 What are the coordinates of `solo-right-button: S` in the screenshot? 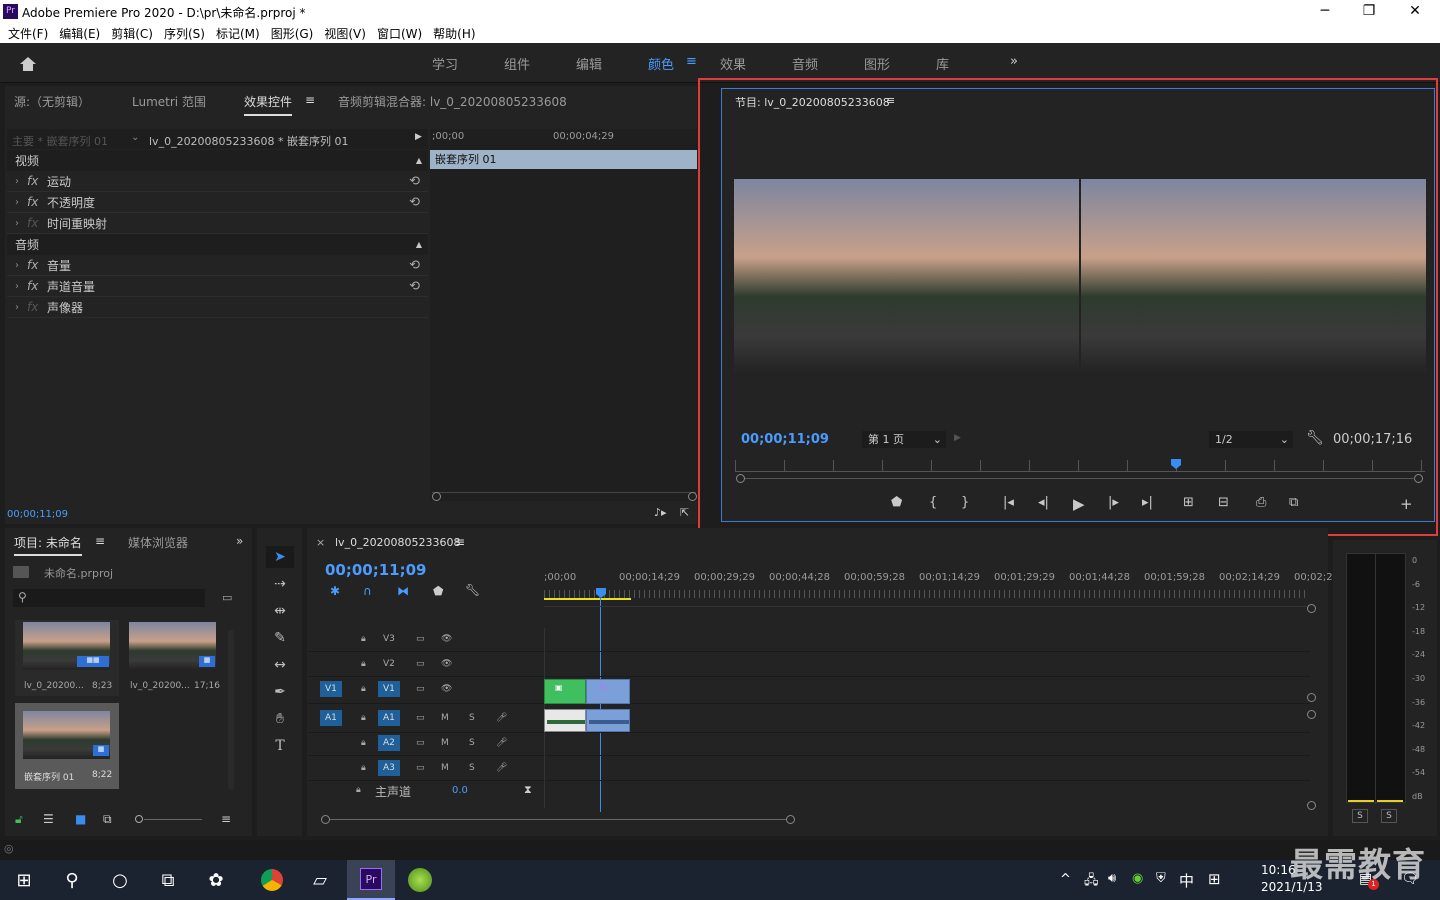 It's located at (1389, 816).